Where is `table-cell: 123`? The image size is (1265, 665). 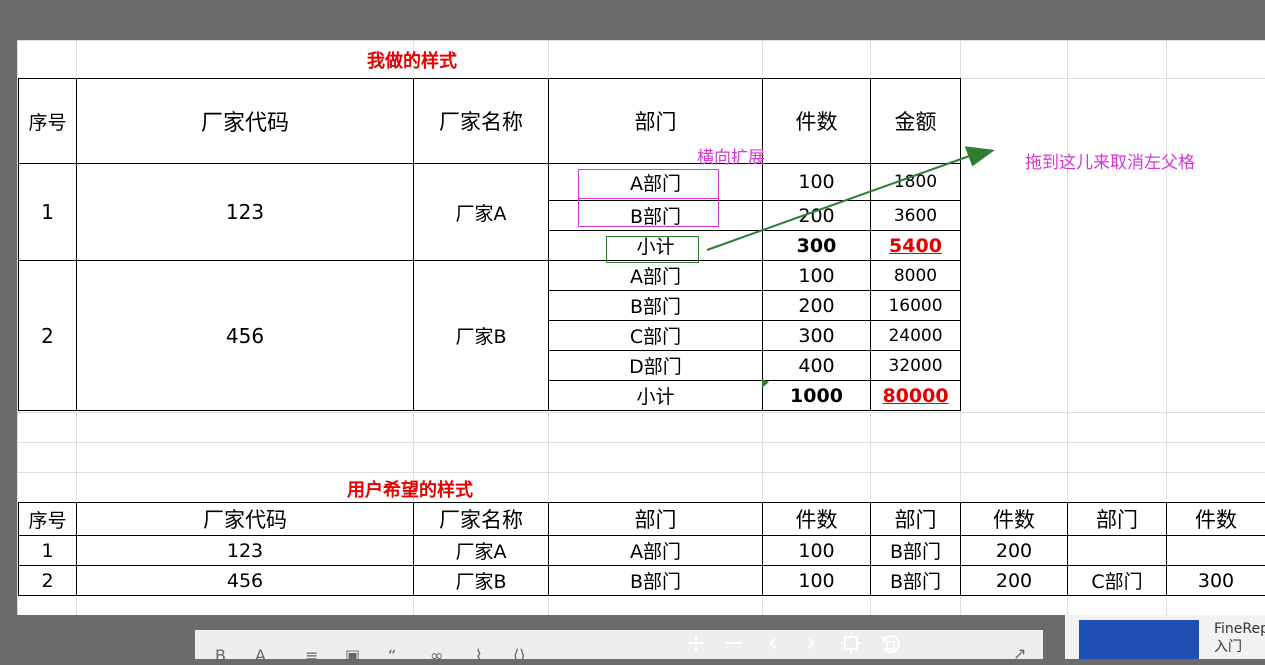
table-cell: 123 is located at coordinates (245, 551).